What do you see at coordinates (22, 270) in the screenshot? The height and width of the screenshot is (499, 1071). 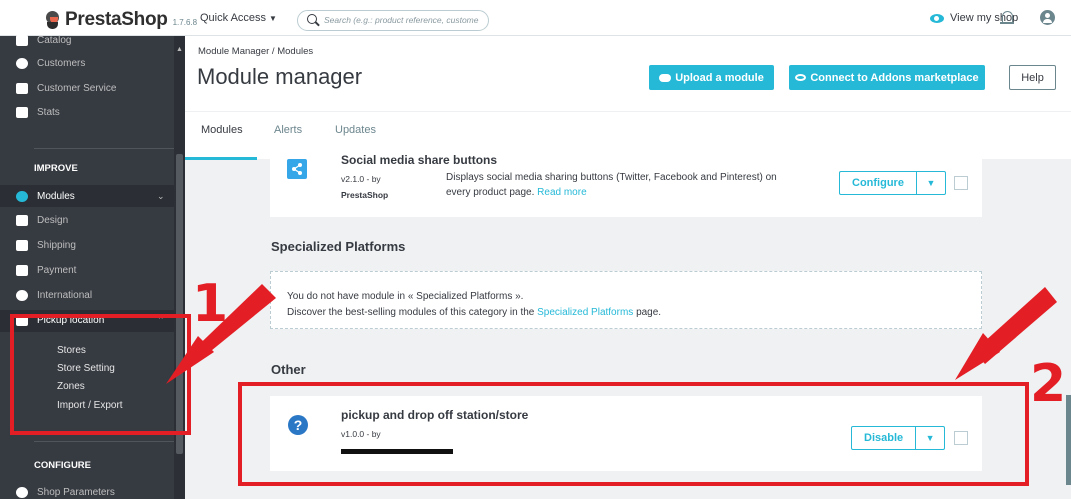 I see `card-icon` at bounding box center [22, 270].